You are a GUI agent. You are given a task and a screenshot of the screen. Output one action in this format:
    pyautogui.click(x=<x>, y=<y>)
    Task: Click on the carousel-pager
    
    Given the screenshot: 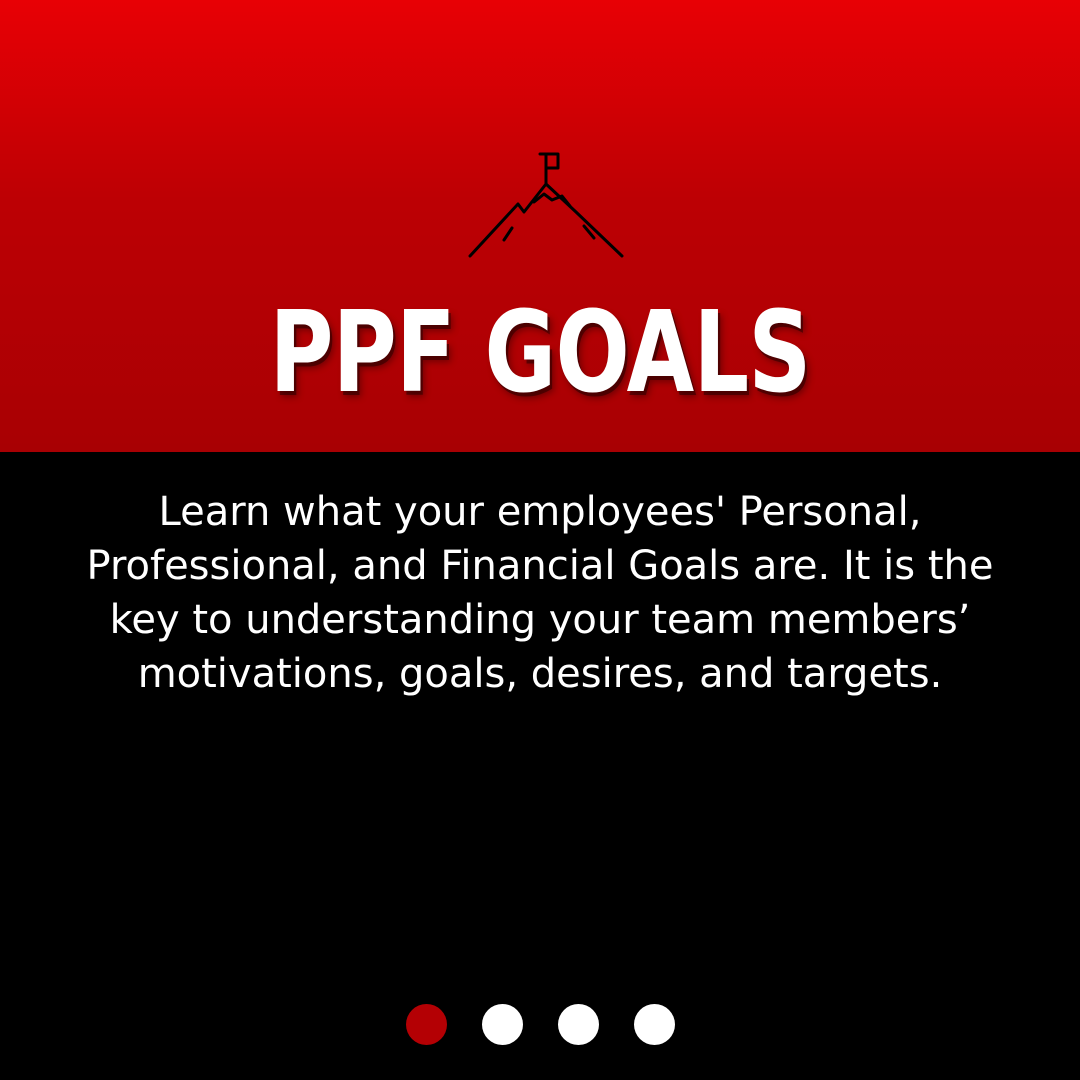 What is the action you would take?
    pyautogui.click(x=540, y=1024)
    